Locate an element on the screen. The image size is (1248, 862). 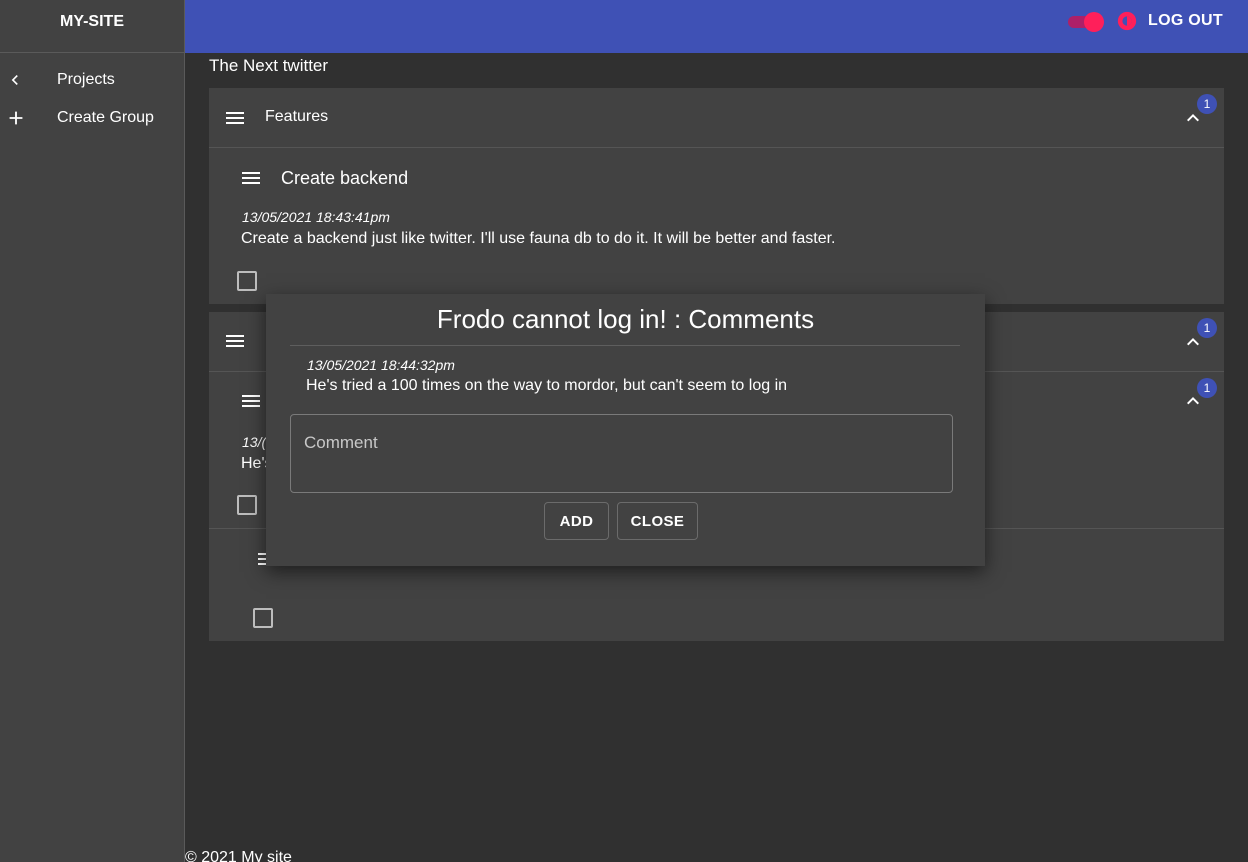
task-date: 13/05/2021 18:43:41pm is located at coordinates (316, 217).